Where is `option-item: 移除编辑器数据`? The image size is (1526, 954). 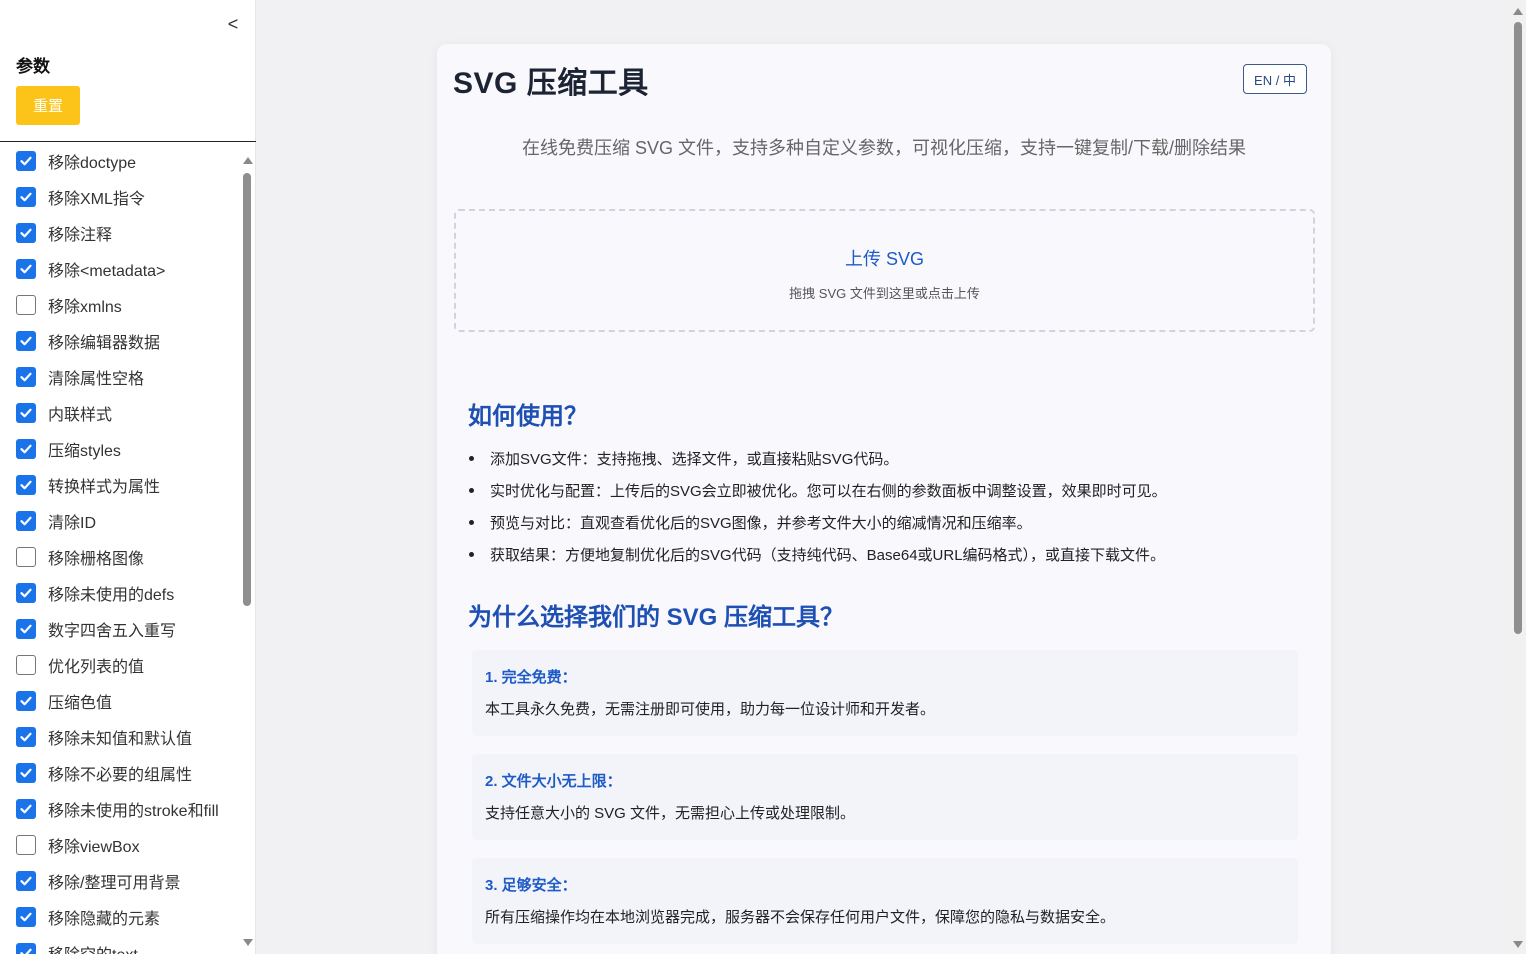
option-item: 移除编辑器数据 is located at coordinates (88, 341).